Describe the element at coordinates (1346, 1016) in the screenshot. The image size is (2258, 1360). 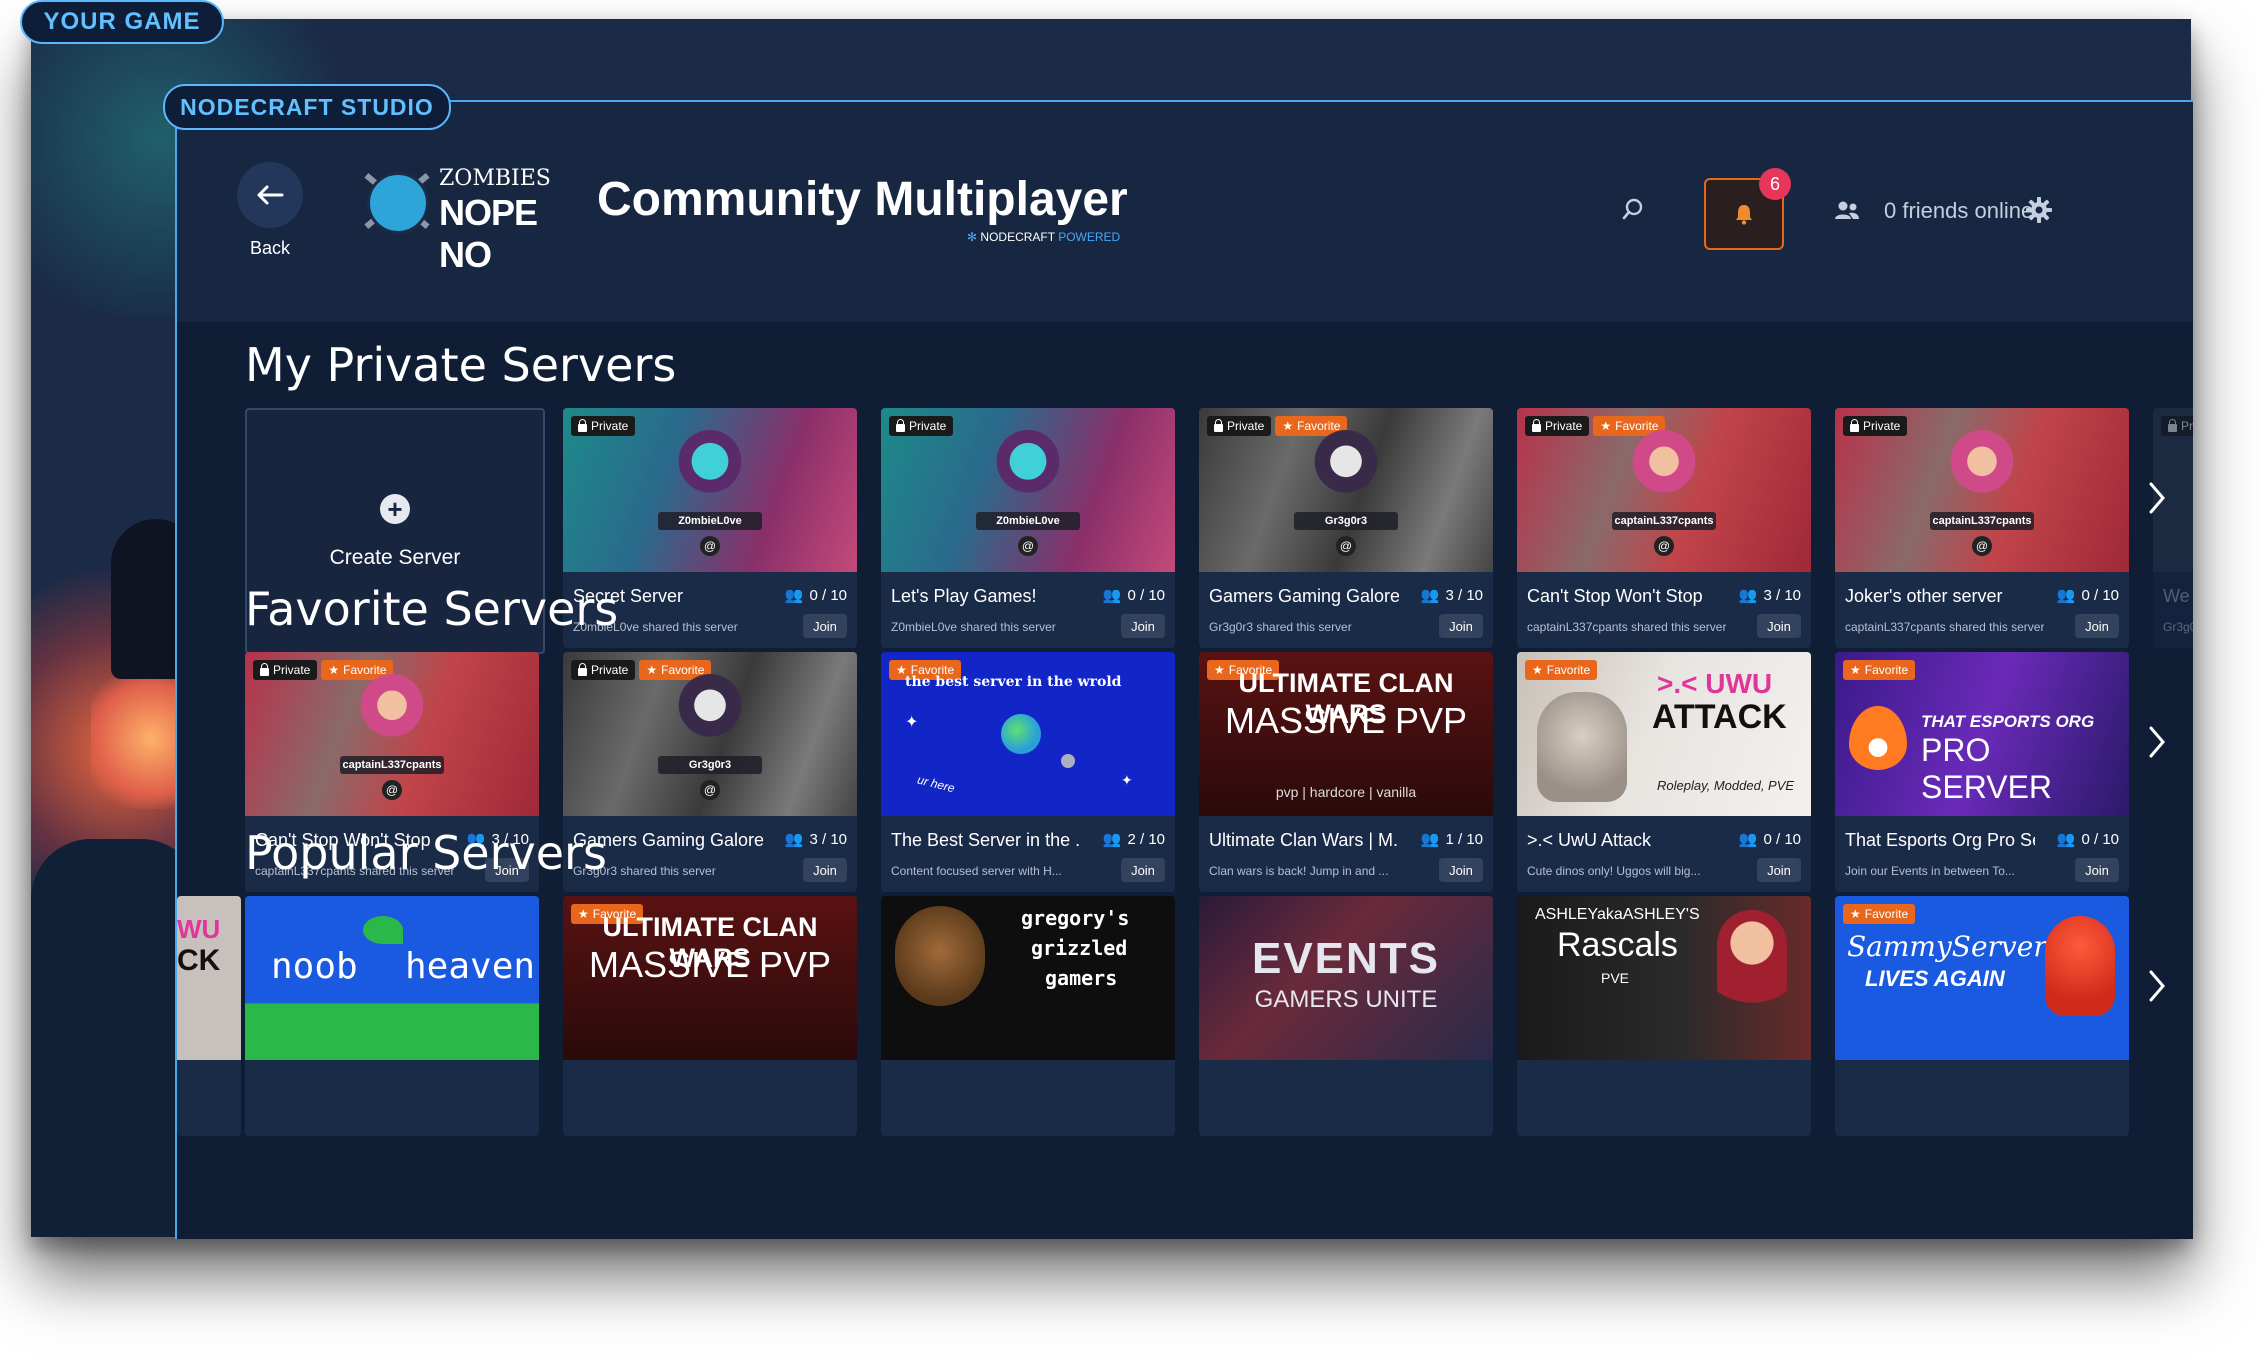
I see `server-card: EVENTS GAMERS UNITE` at that location.